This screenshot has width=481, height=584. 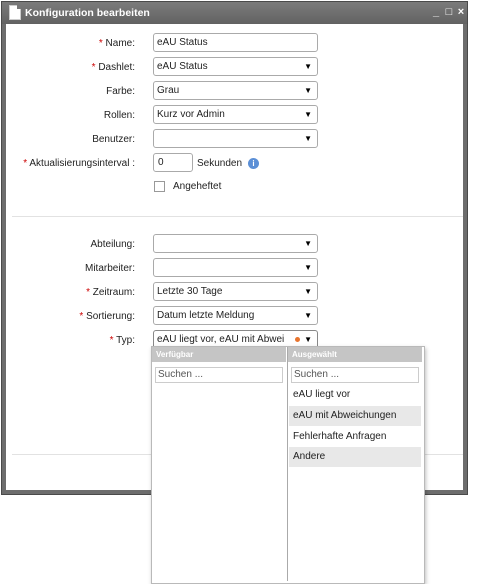 I want to click on rollen-label: Rollen:, so click(x=119, y=115).